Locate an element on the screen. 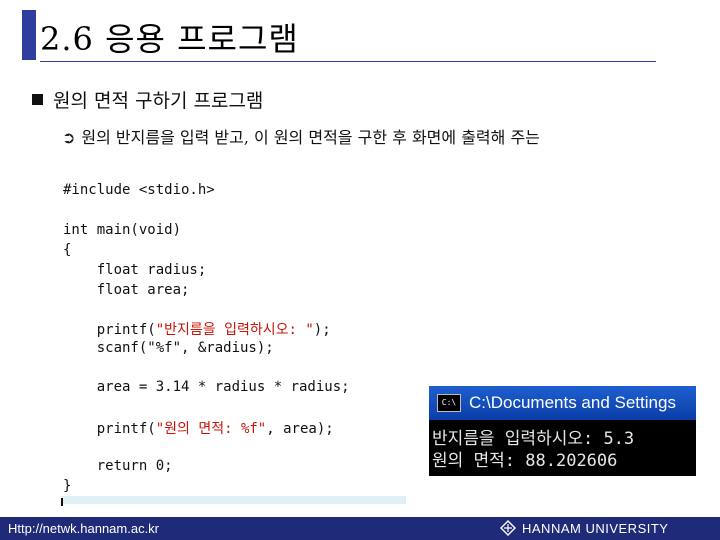 This screenshot has height=540, width=720. title-underline is located at coordinates (348, 61).